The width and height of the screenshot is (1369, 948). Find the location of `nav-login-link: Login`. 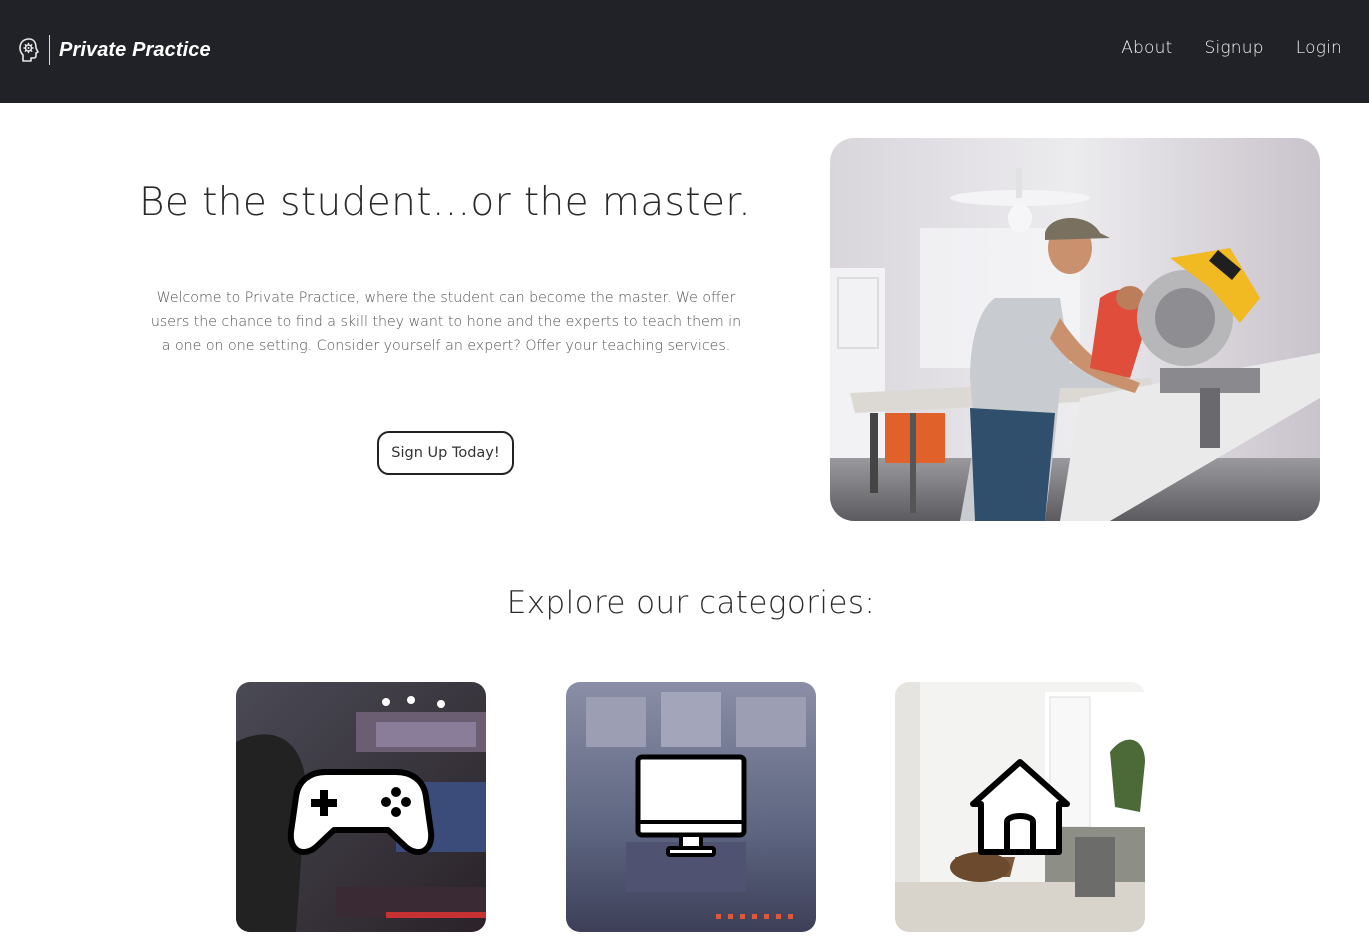

nav-login-link: Login is located at coordinates (1319, 48).